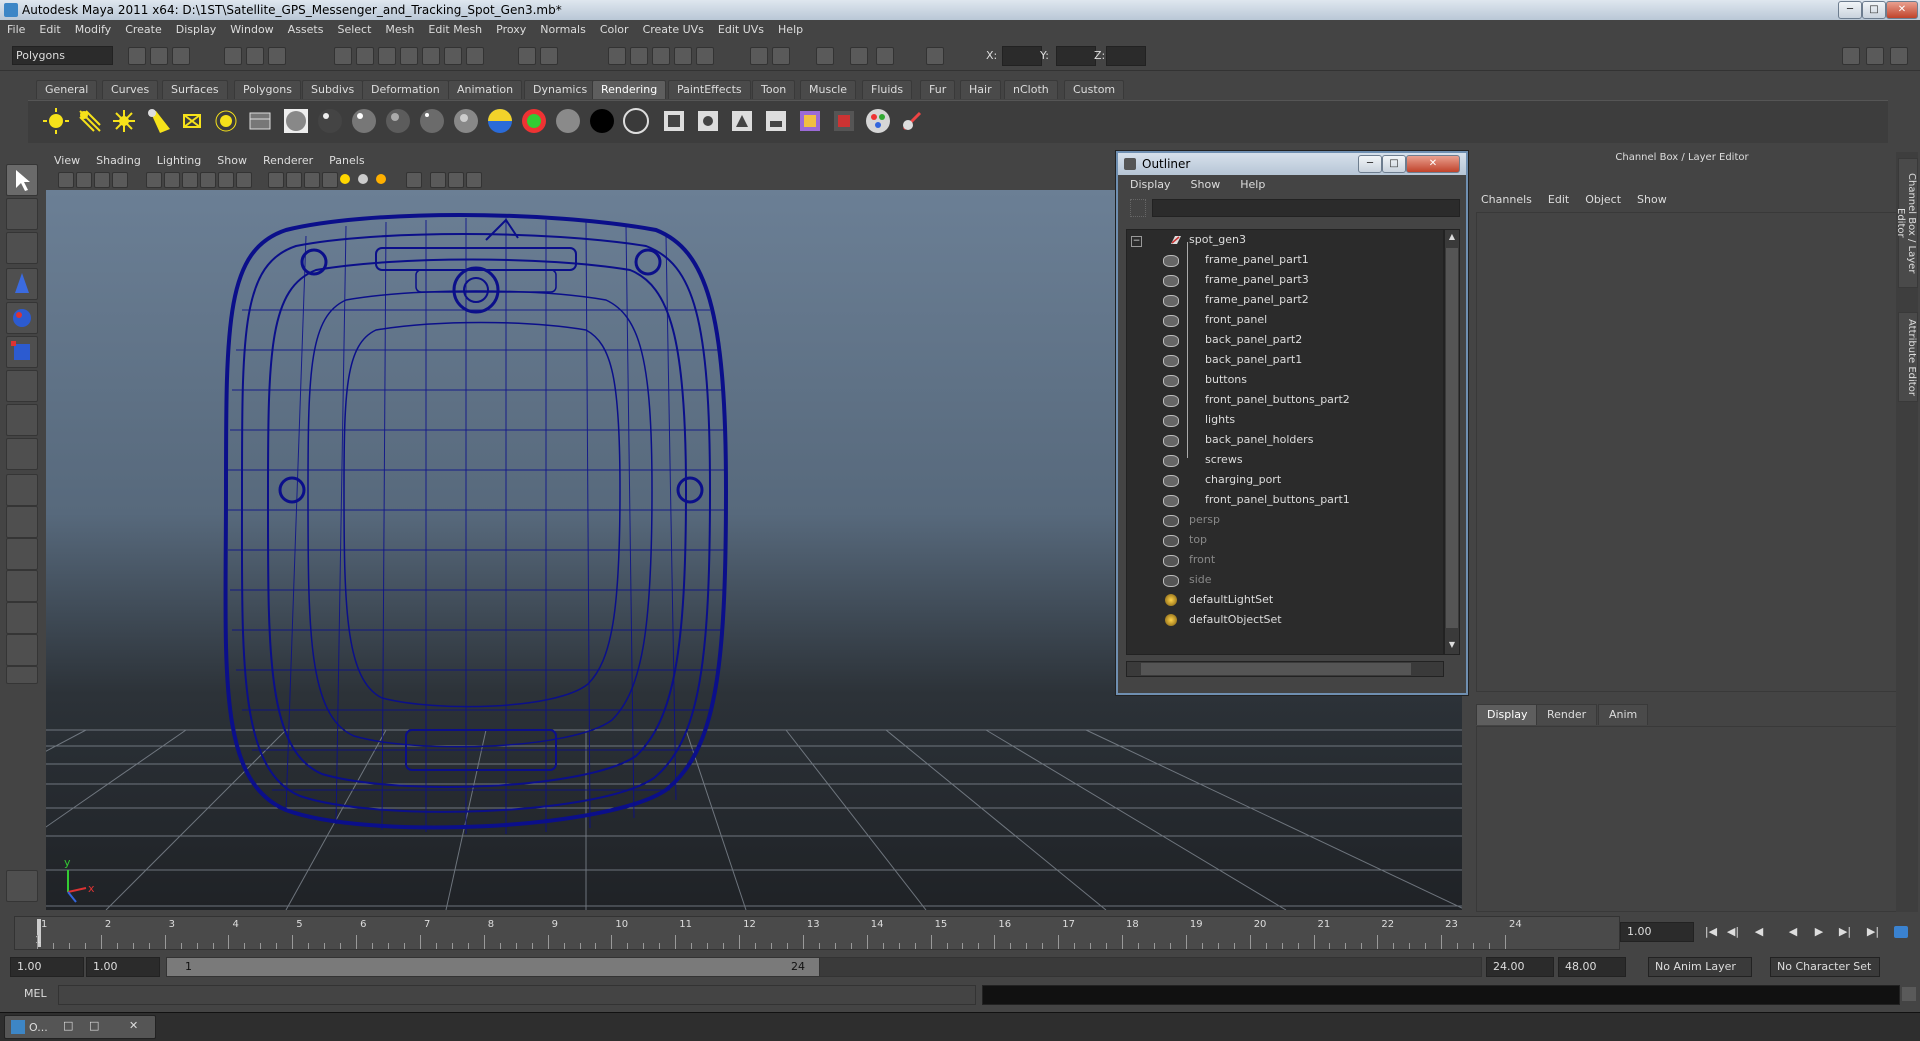 The image size is (1920, 1041). What do you see at coordinates (306, 28) in the screenshot?
I see `menu-assets: Assets` at bounding box center [306, 28].